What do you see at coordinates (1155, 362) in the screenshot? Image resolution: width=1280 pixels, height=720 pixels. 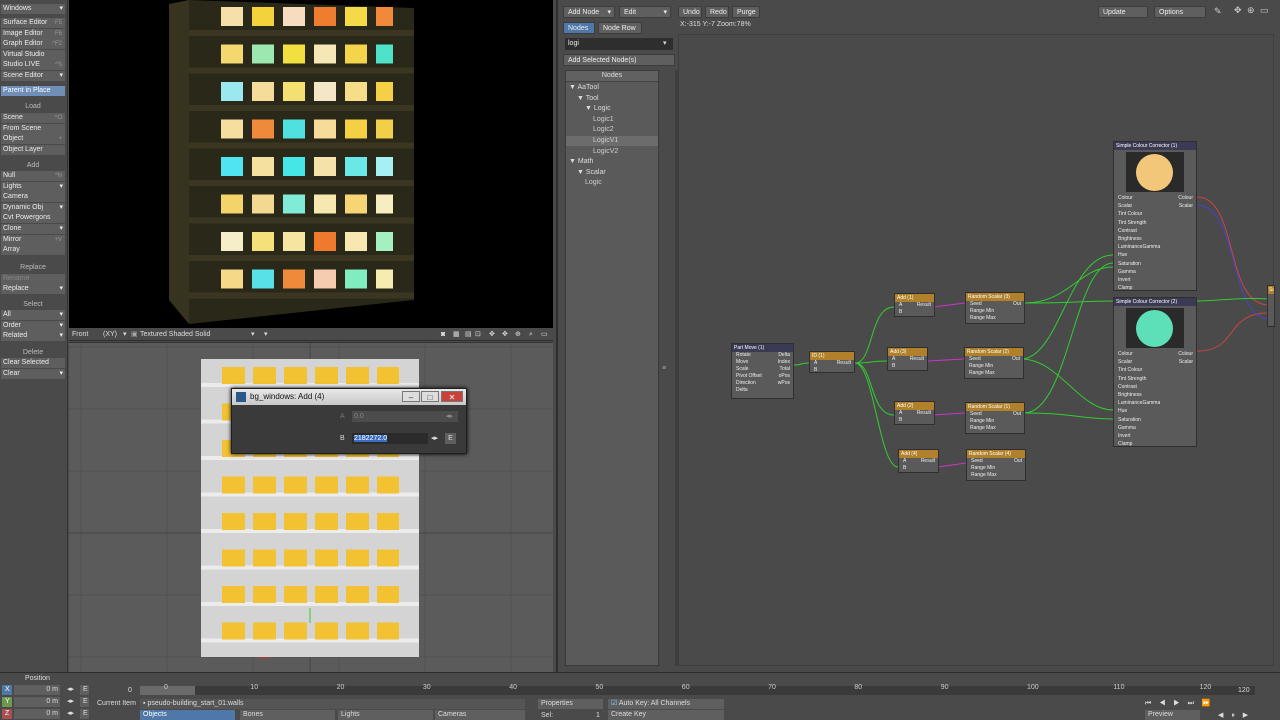 I see `node-port: Scalar Scalar` at bounding box center [1155, 362].